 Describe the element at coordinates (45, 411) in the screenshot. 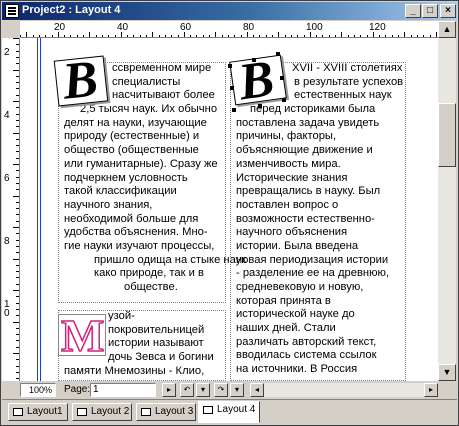

I see `tab-label: Layout1` at that location.